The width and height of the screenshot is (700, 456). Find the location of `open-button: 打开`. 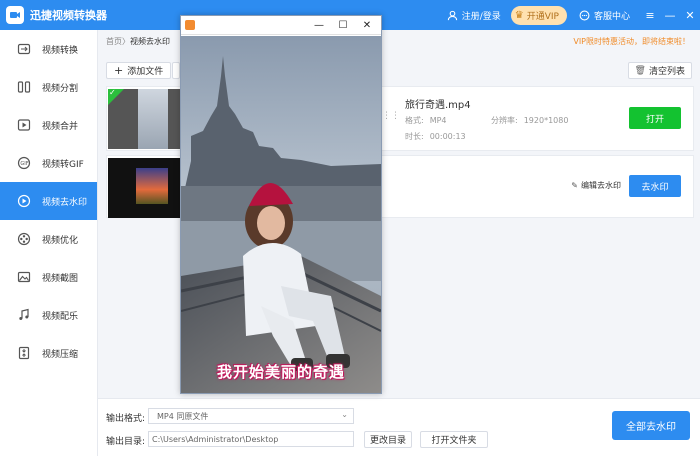

open-button: 打开 is located at coordinates (655, 118).